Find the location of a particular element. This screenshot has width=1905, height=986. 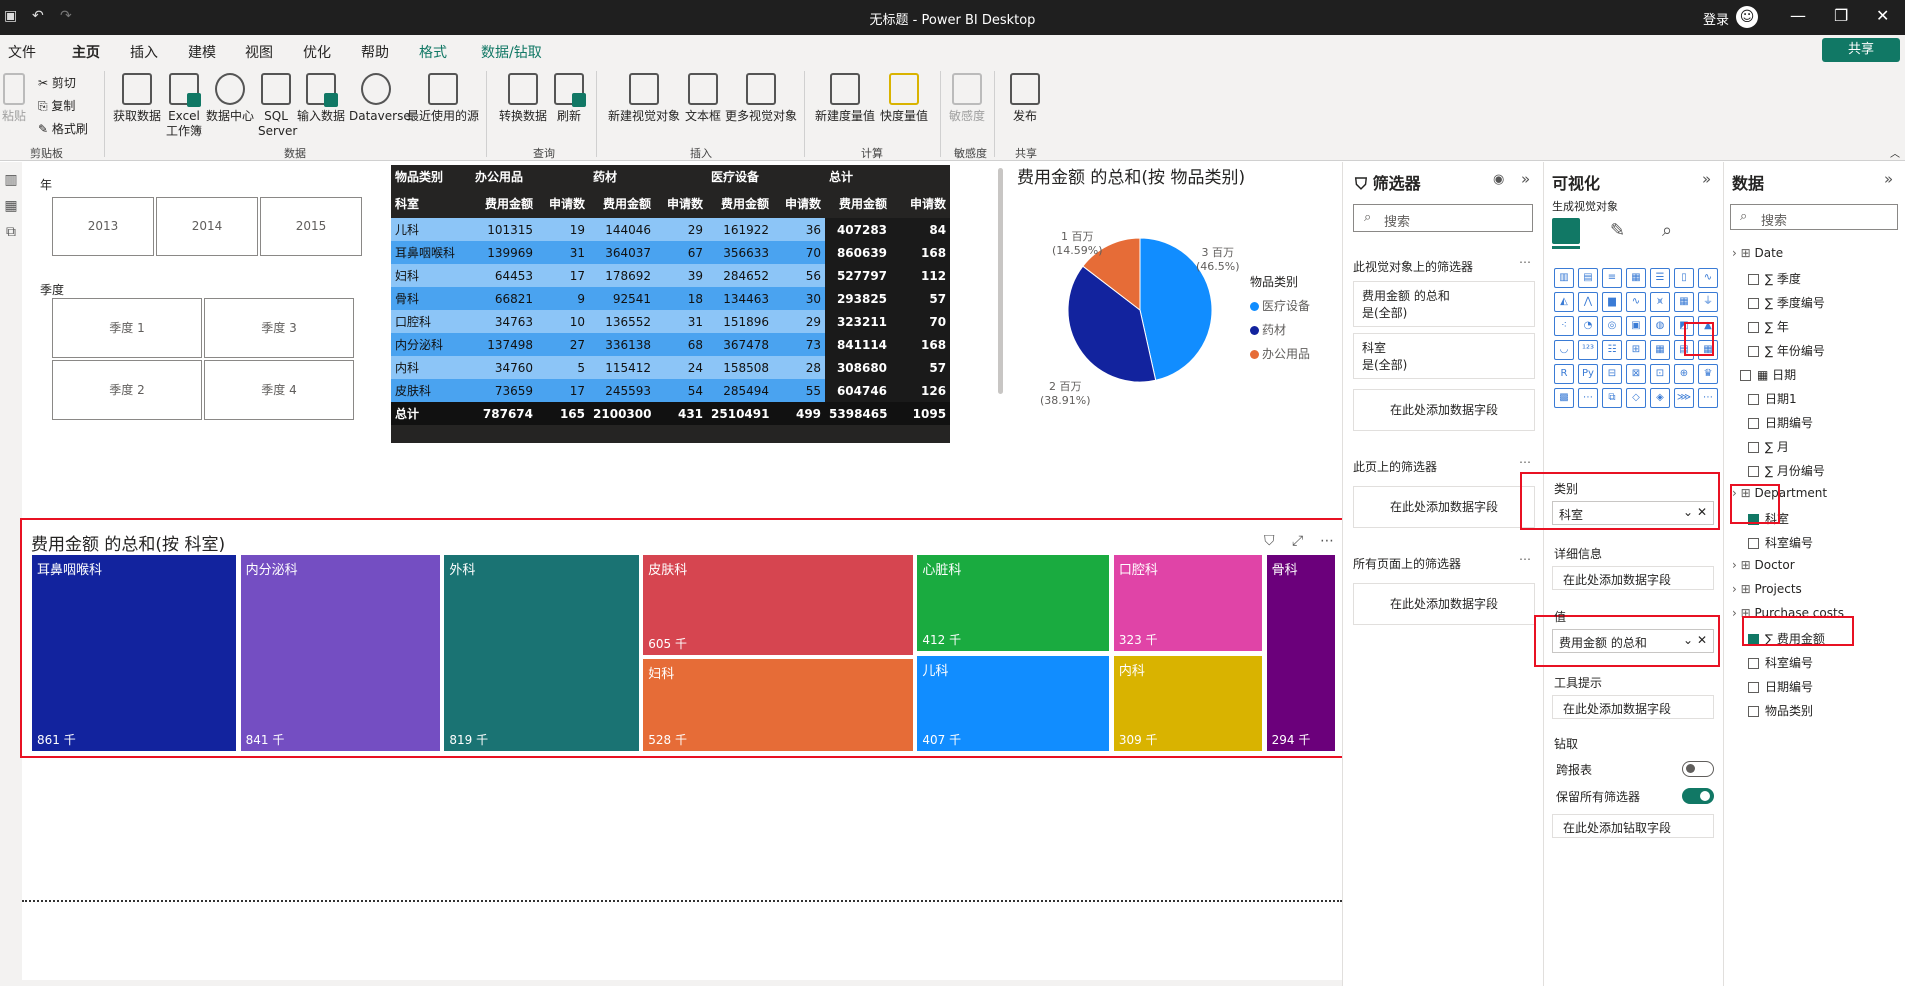

visual-type-icon: ⩙ is located at coordinates (1660, 302).